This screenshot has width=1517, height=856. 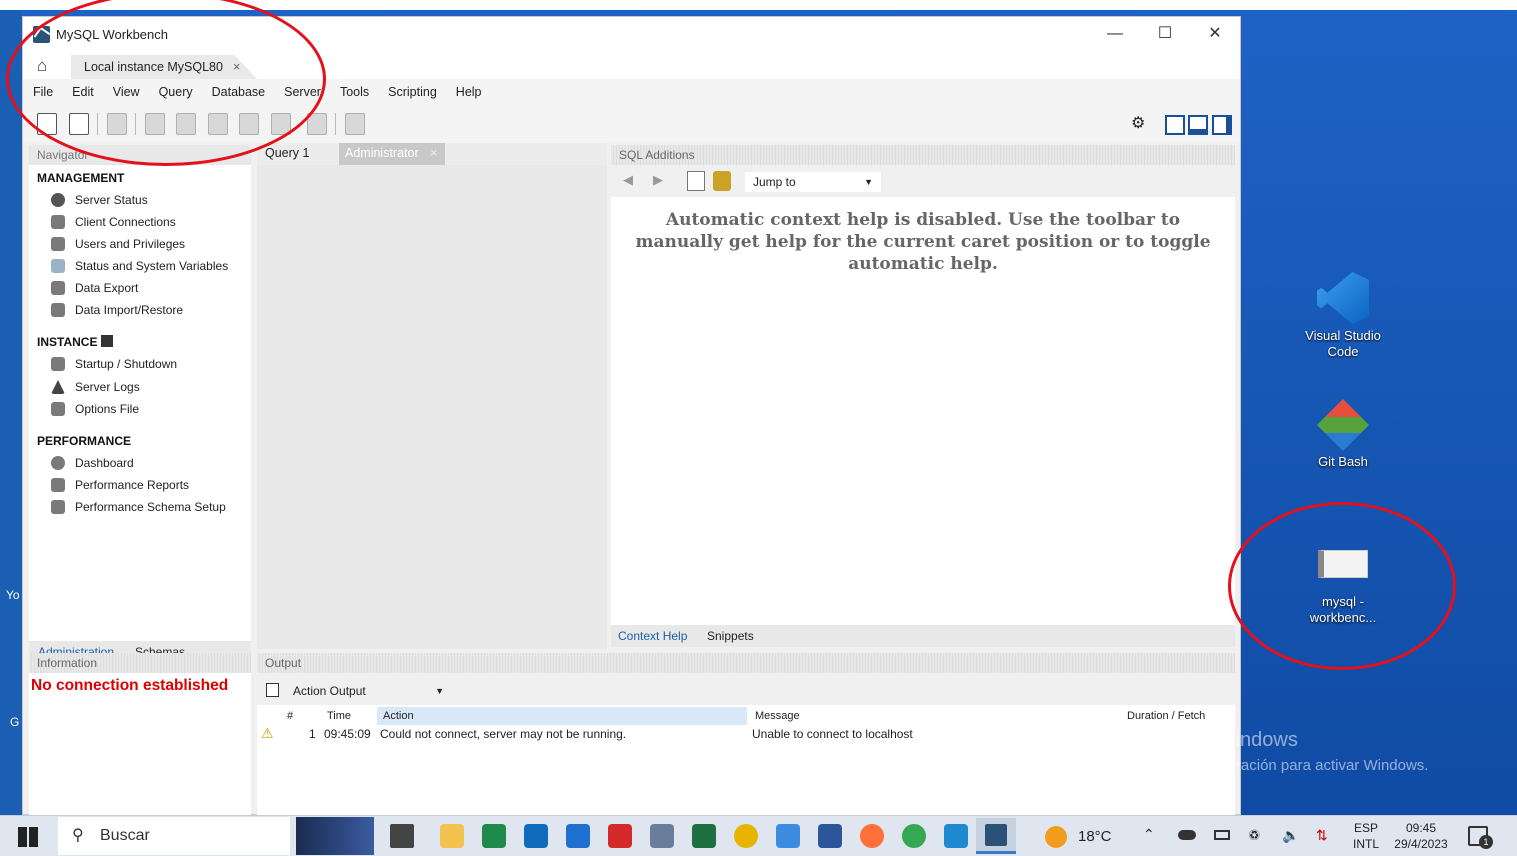 I want to click on keyboard-layout-icon: ⇅, so click(x=1322, y=835).